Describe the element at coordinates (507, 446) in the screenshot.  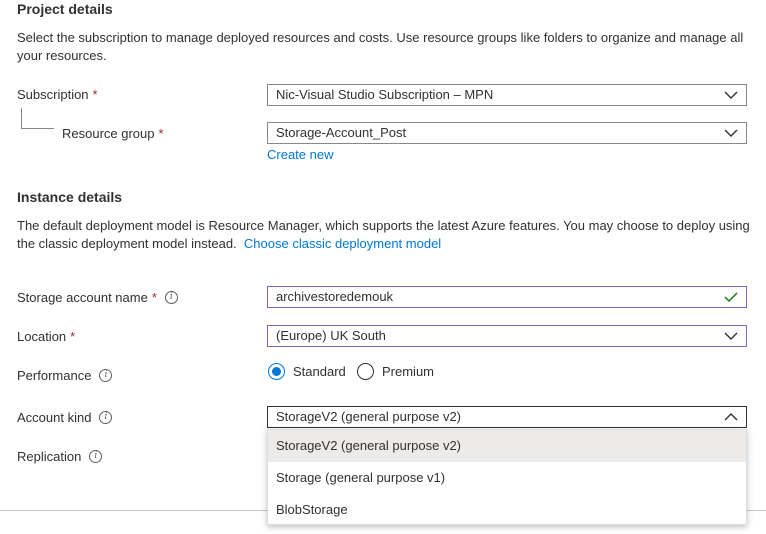
I see `account-kind-option: StorageV2 (general purpose v2)` at that location.